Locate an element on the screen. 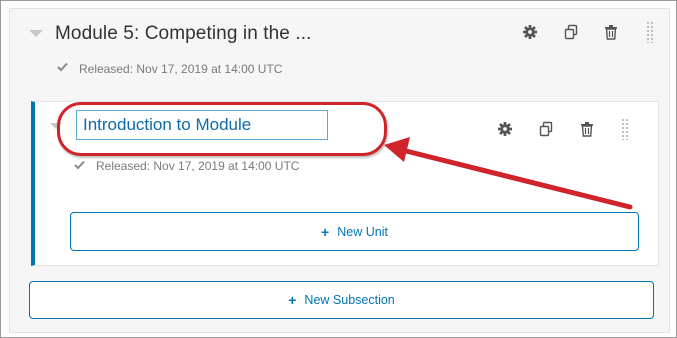  section-release-status: Released: Nov 17, 2019 at 14:00 UTC is located at coordinates (181, 69).